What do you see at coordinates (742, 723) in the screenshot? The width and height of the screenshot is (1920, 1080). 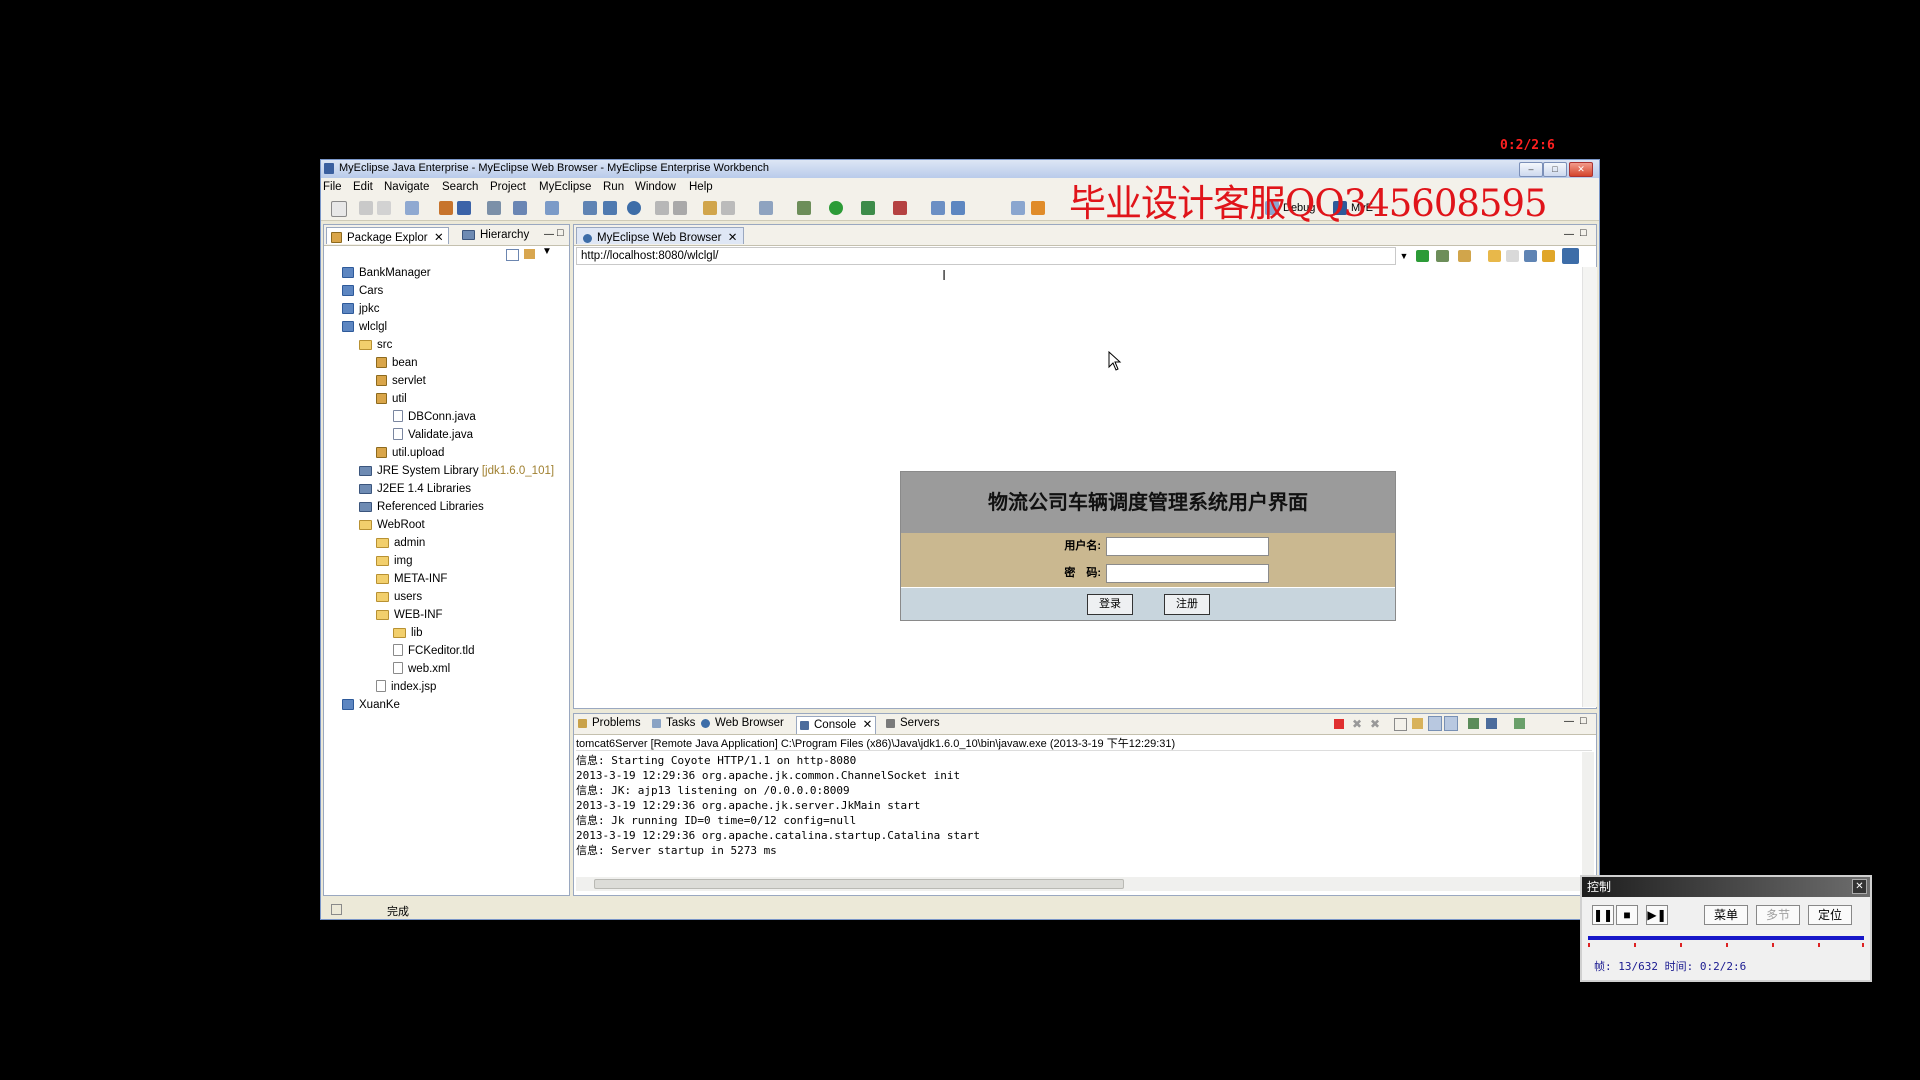 I see `tab-web-browser: Web Browser` at bounding box center [742, 723].